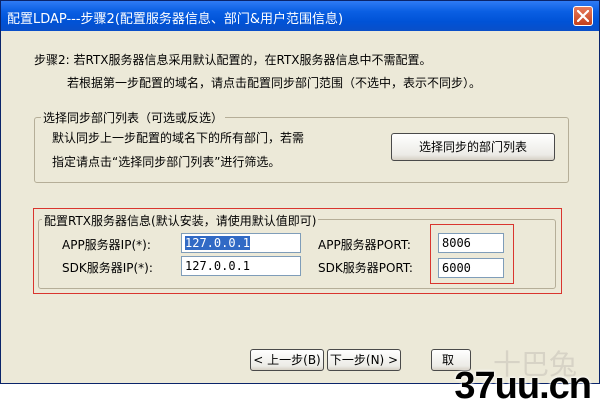 This screenshot has height=408, width=600. Describe the element at coordinates (166, 162) in the screenshot. I see `dept-desc-line-2: 指定请点击“选择同步部门列表”进行筛选。` at that location.